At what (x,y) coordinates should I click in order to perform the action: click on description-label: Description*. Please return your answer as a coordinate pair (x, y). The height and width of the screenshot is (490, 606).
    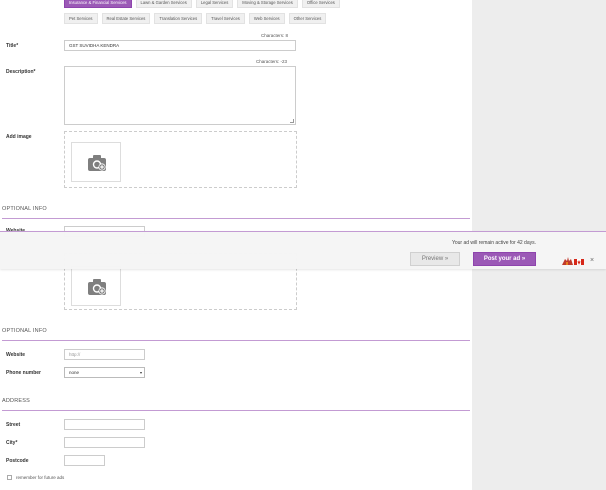
    Looking at the image, I should click on (21, 72).